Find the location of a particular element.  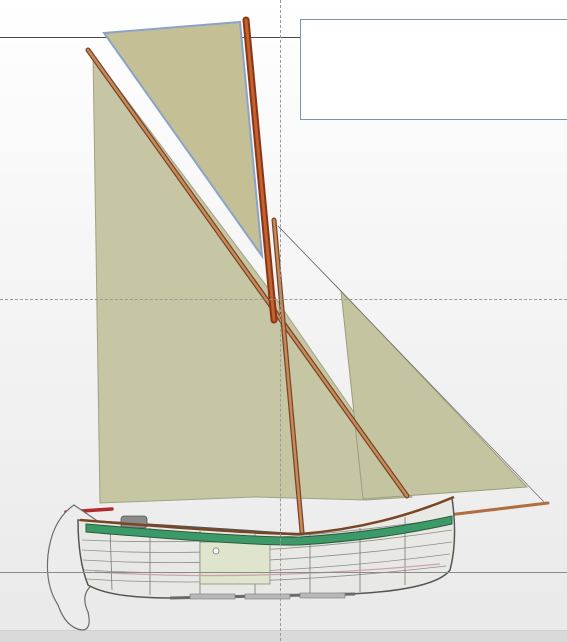

thwart-mark is located at coordinates (216, 551).